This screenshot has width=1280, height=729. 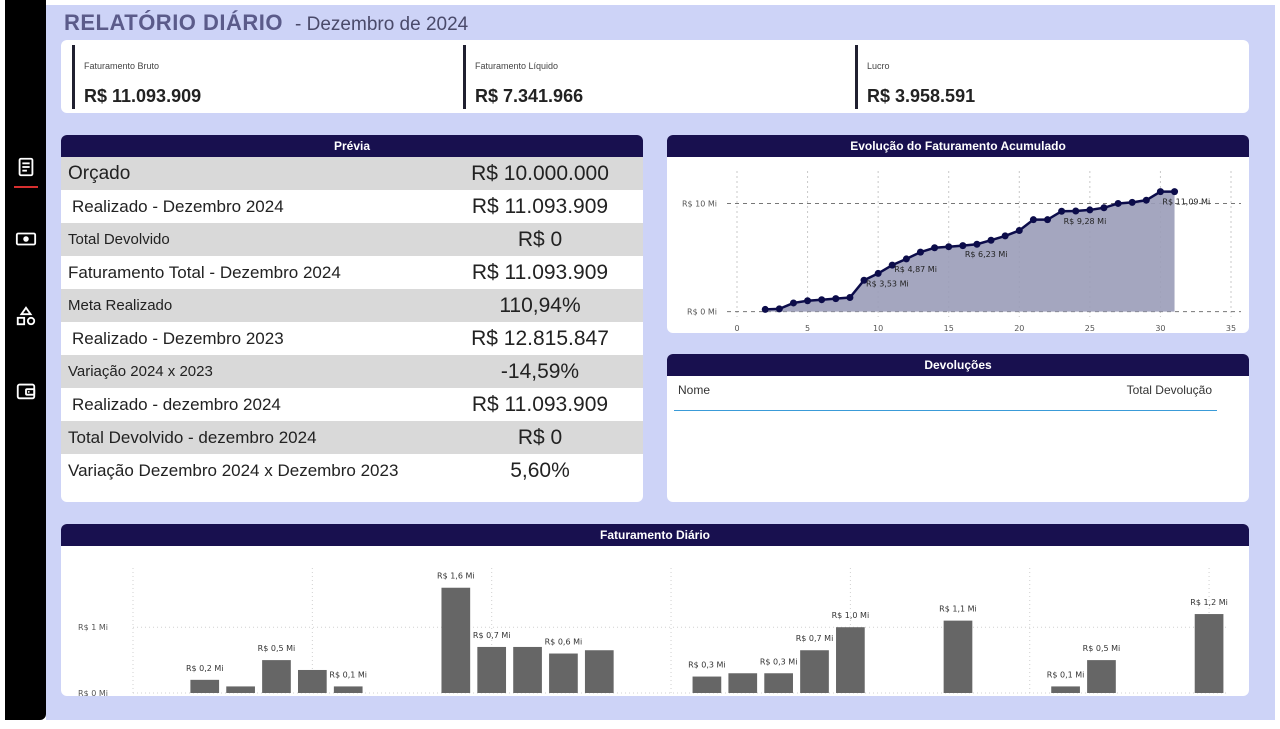 What do you see at coordinates (694, 390) in the screenshot?
I see `column-header-nome: Nome` at bounding box center [694, 390].